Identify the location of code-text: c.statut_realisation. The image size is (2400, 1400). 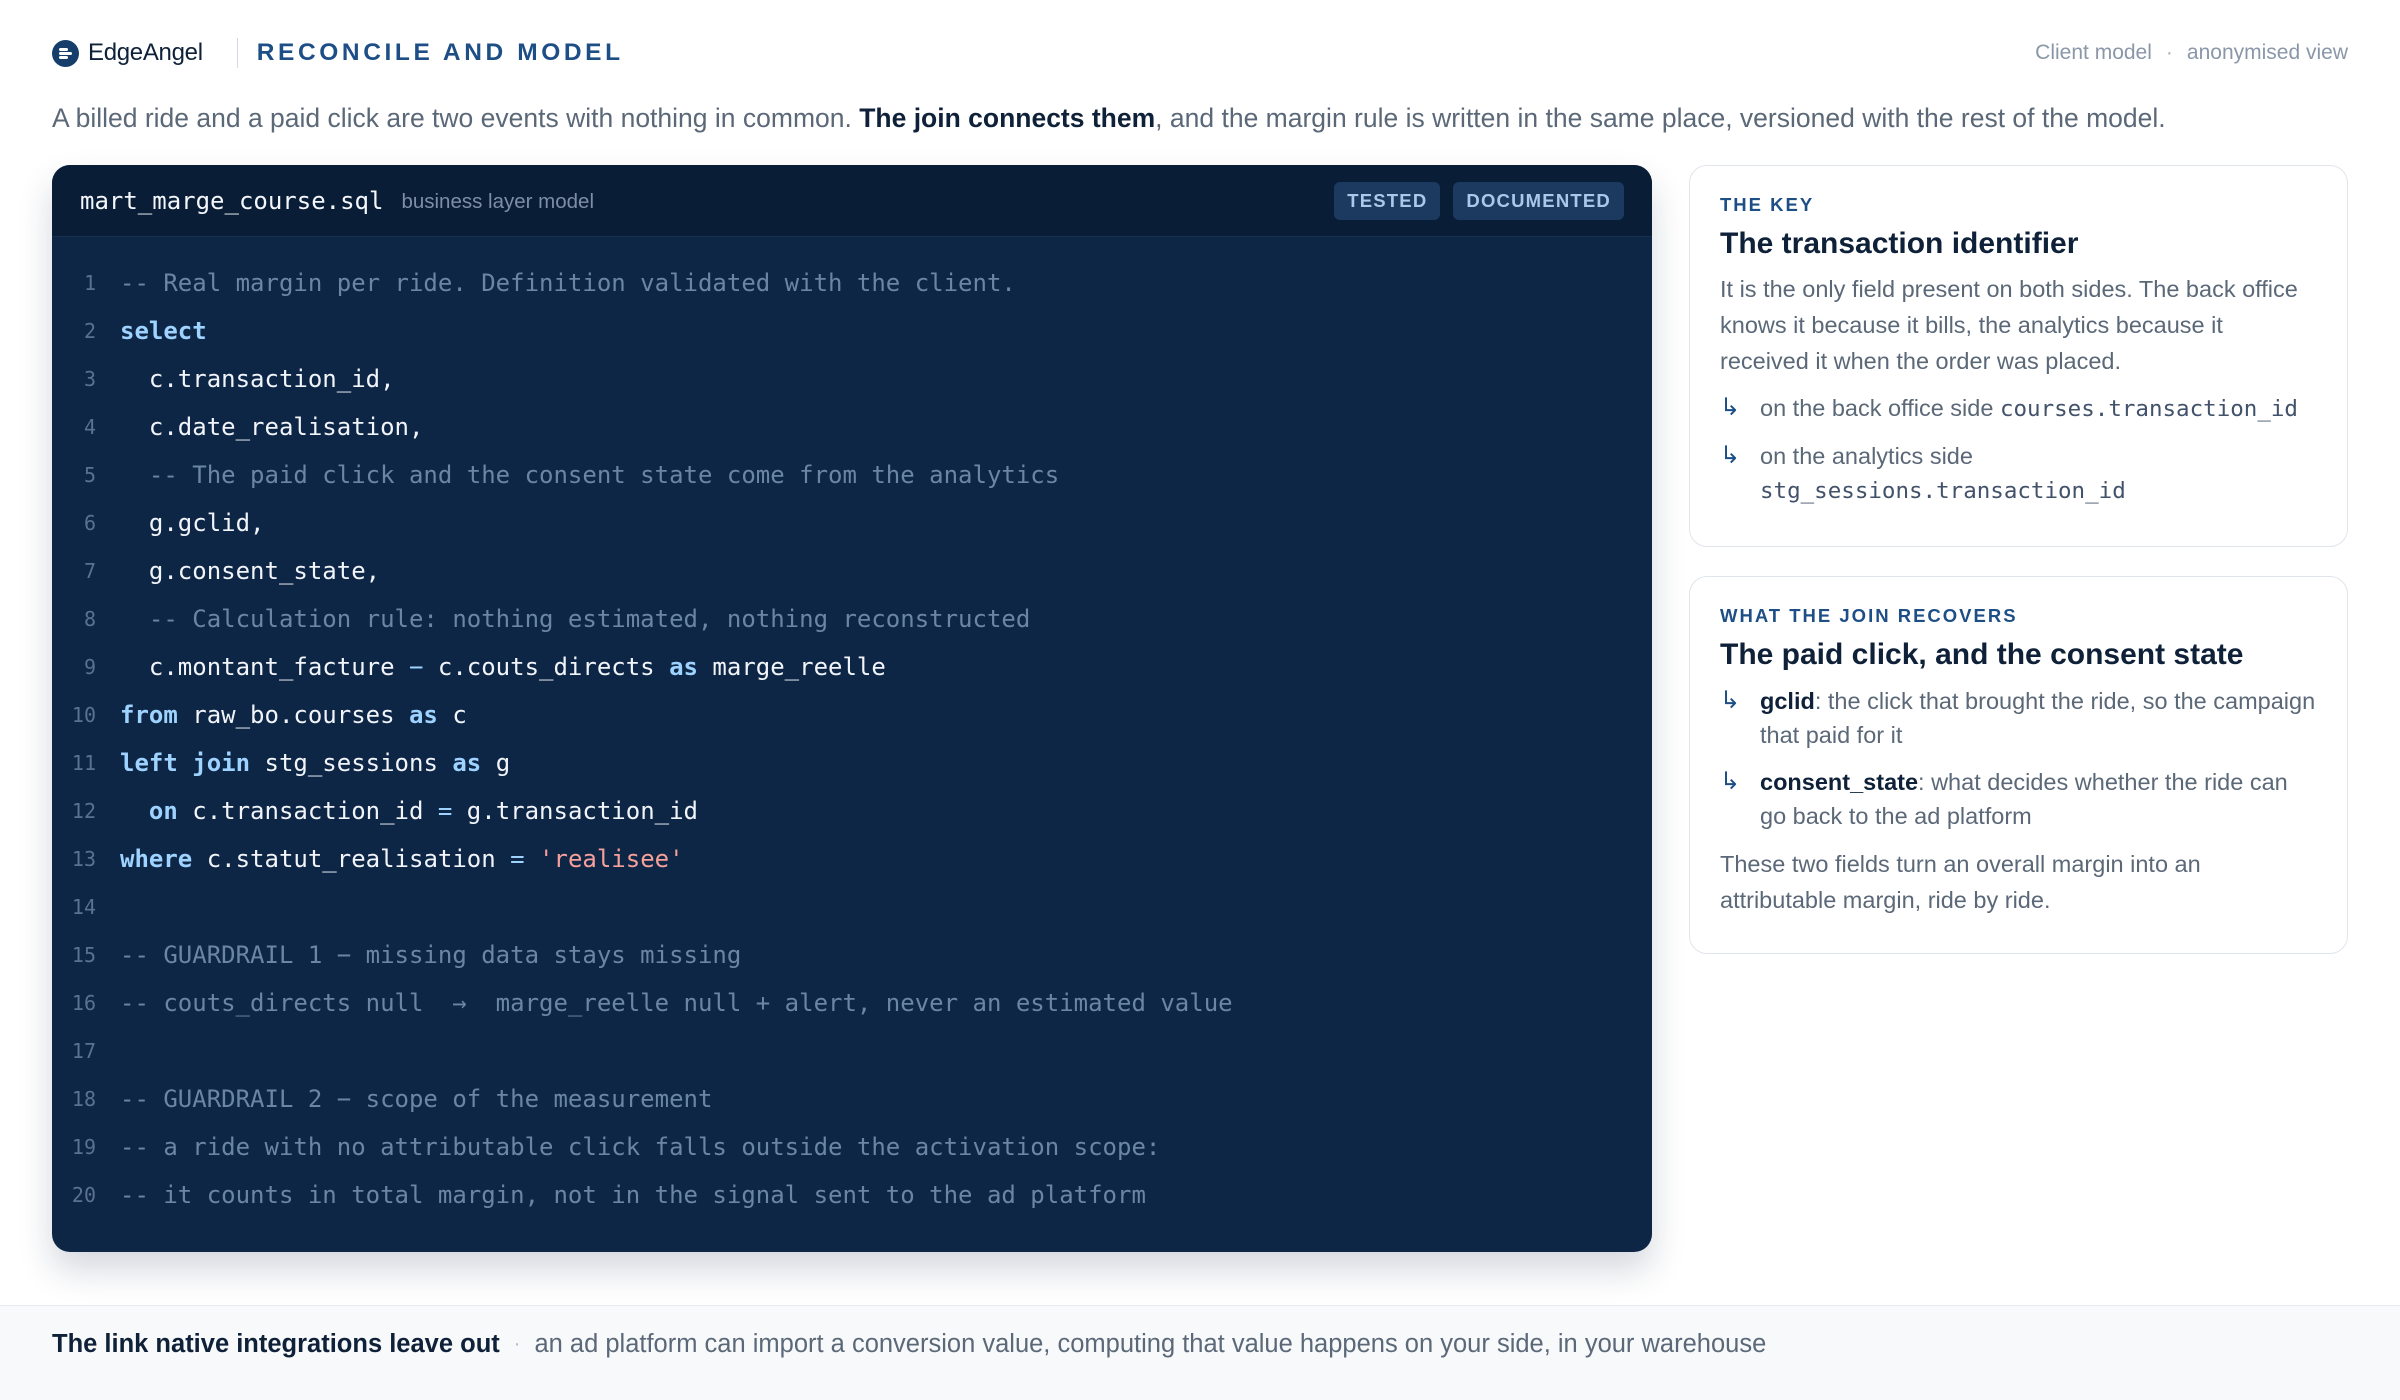
(351, 859).